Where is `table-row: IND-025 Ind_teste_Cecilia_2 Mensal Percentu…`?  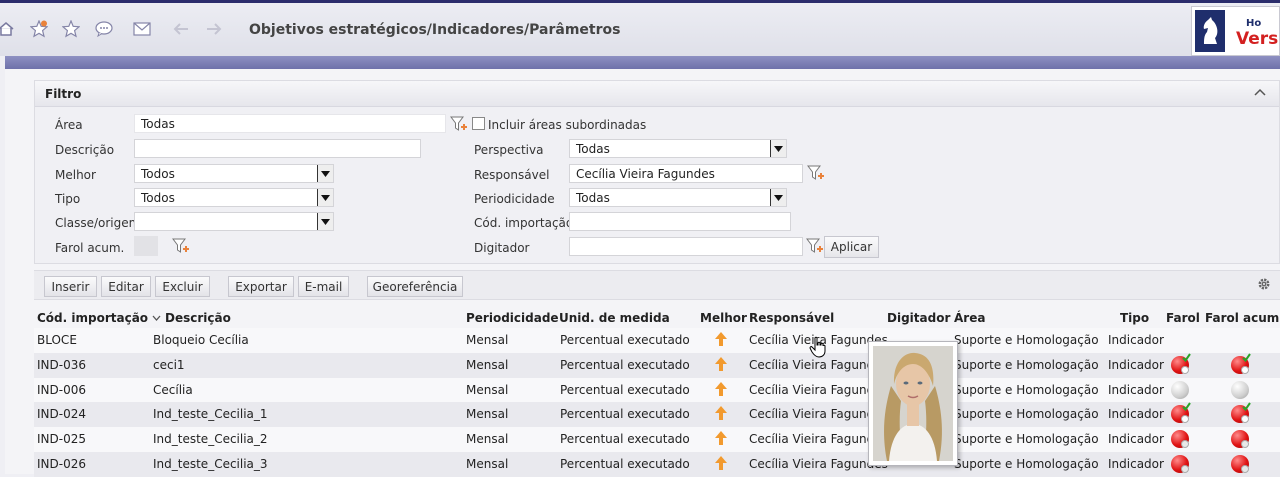 table-row: IND-025 Ind_teste_Cecilia_2 Mensal Percentu… is located at coordinates (657, 440).